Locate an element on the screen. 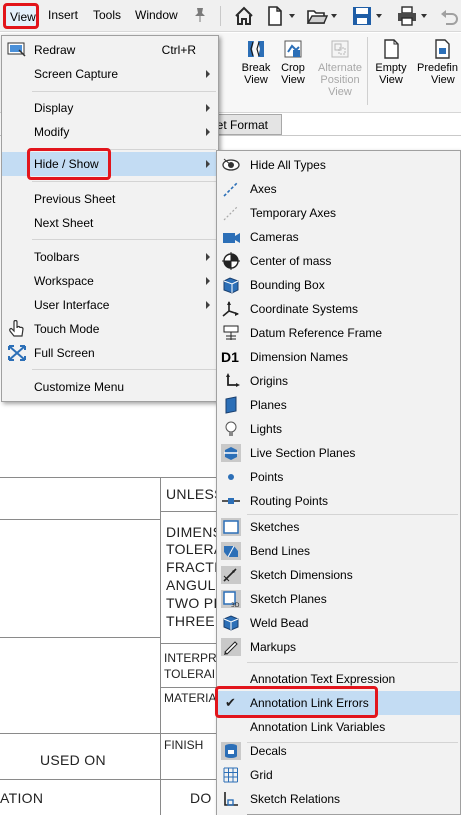  menu-item-dimension-names: D1 Dimension Names is located at coordinates (338, 357).